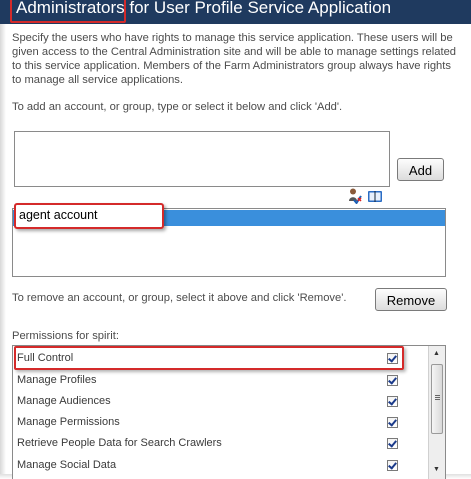  I want to click on account-highlight-annotation: agent account, so click(89, 216).